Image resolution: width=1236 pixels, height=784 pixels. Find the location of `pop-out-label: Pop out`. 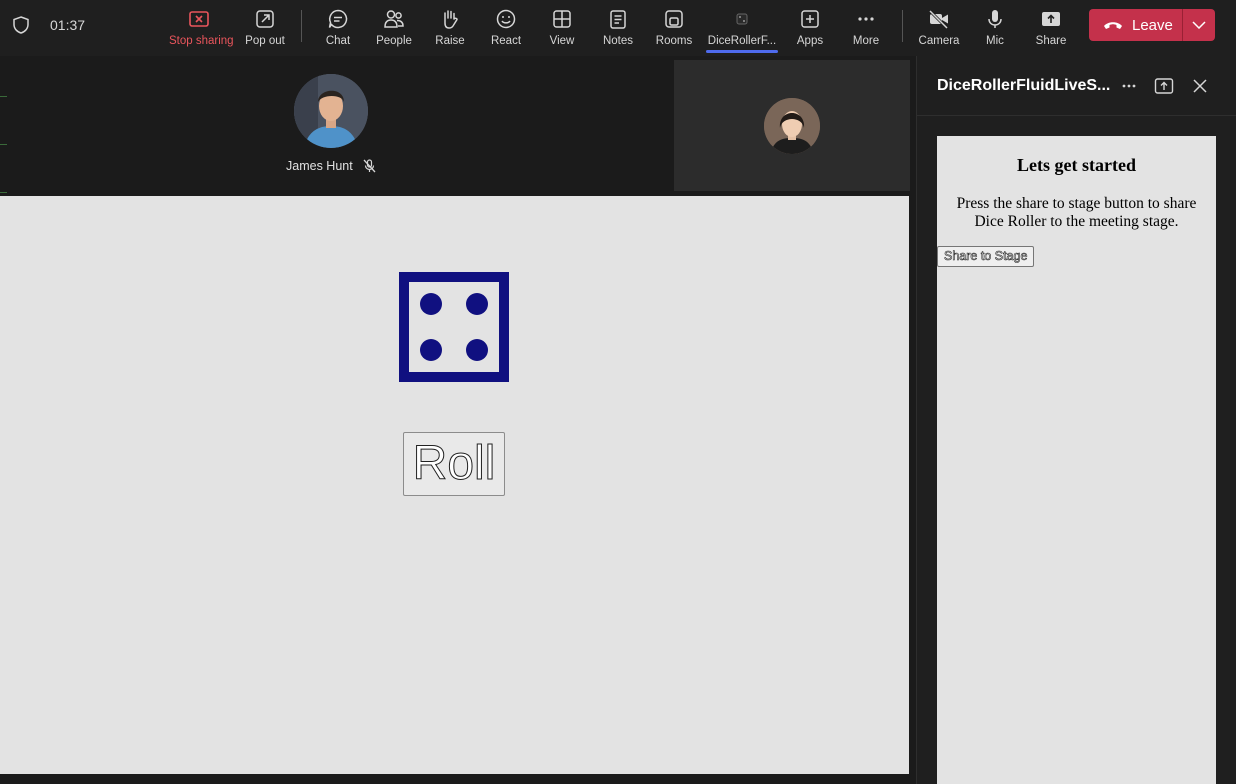

pop-out-label: Pop out is located at coordinates (265, 41).